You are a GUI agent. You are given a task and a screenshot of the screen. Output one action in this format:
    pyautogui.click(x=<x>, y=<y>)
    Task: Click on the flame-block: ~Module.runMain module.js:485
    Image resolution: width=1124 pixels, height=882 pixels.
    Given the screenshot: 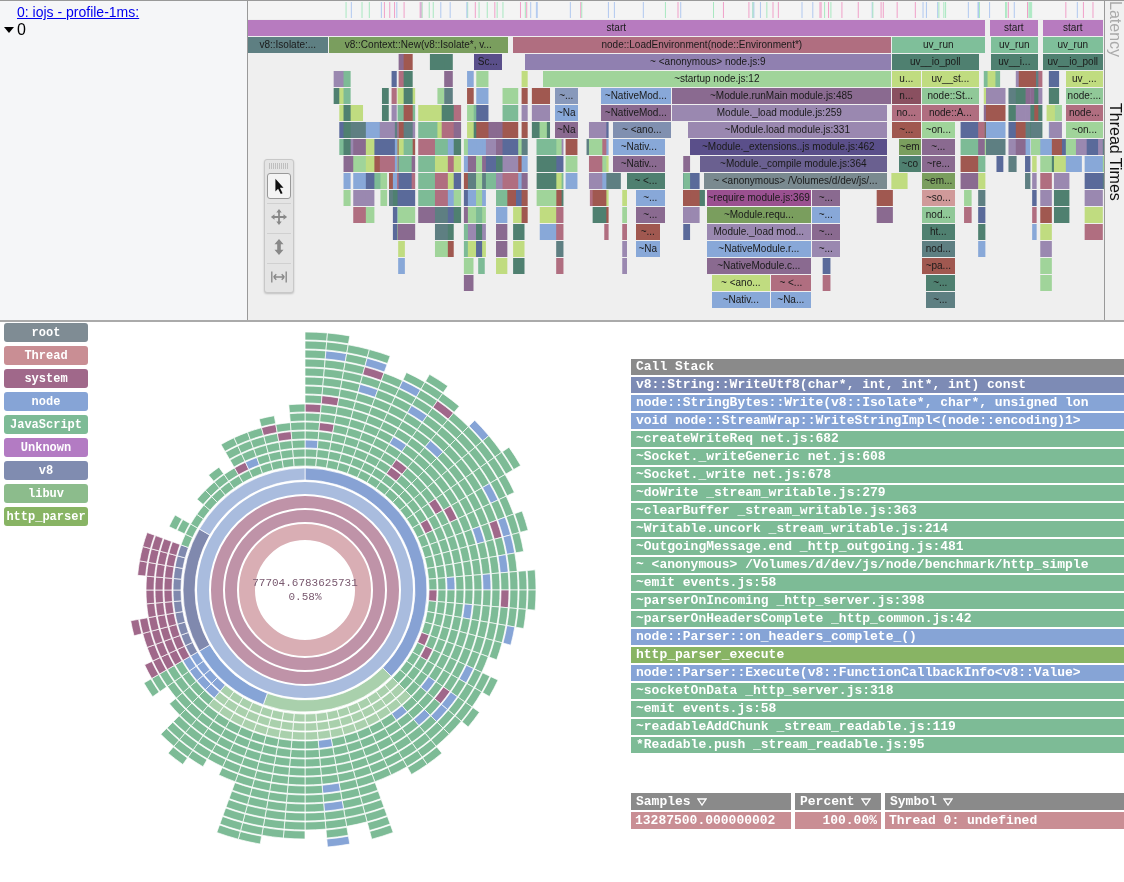 What is the action you would take?
    pyautogui.click(x=781, y=96)
    